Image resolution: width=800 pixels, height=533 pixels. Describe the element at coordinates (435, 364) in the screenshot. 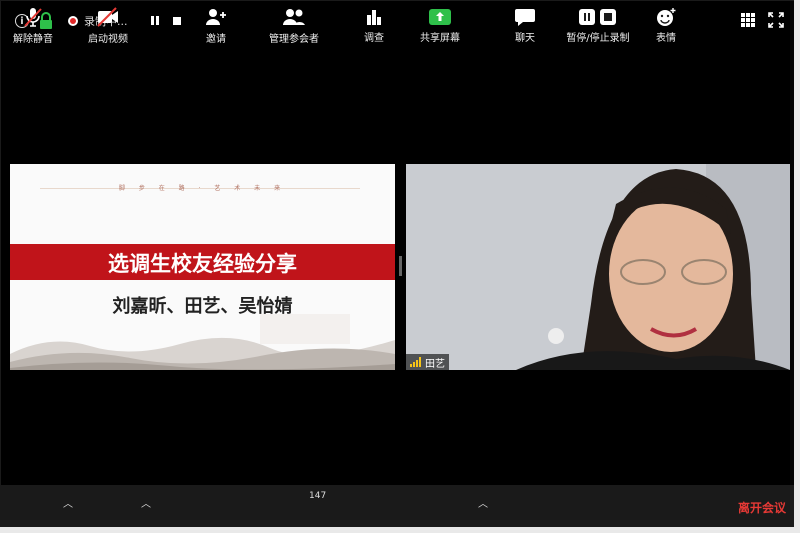

I see `participant-name: 田艺` at that location.